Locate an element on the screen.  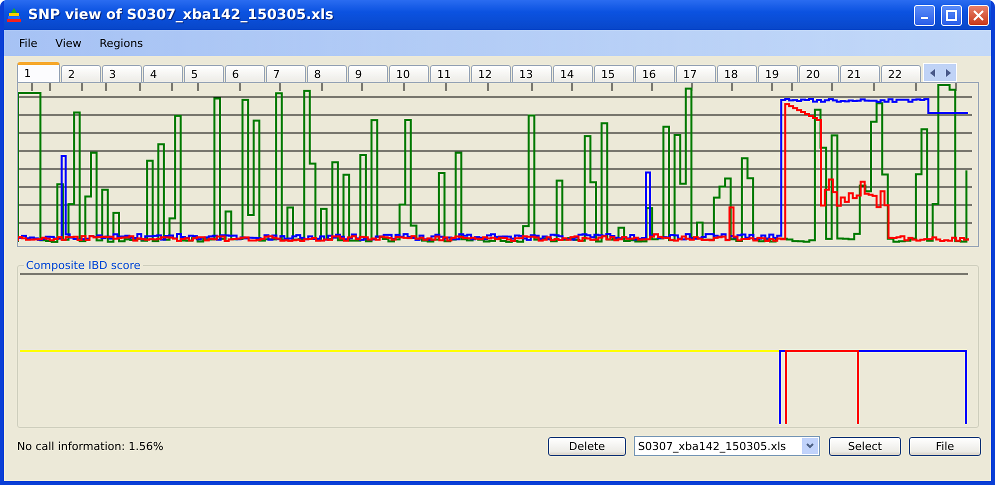
chromosome-tab: 1 is located at coordinates (38, 72).